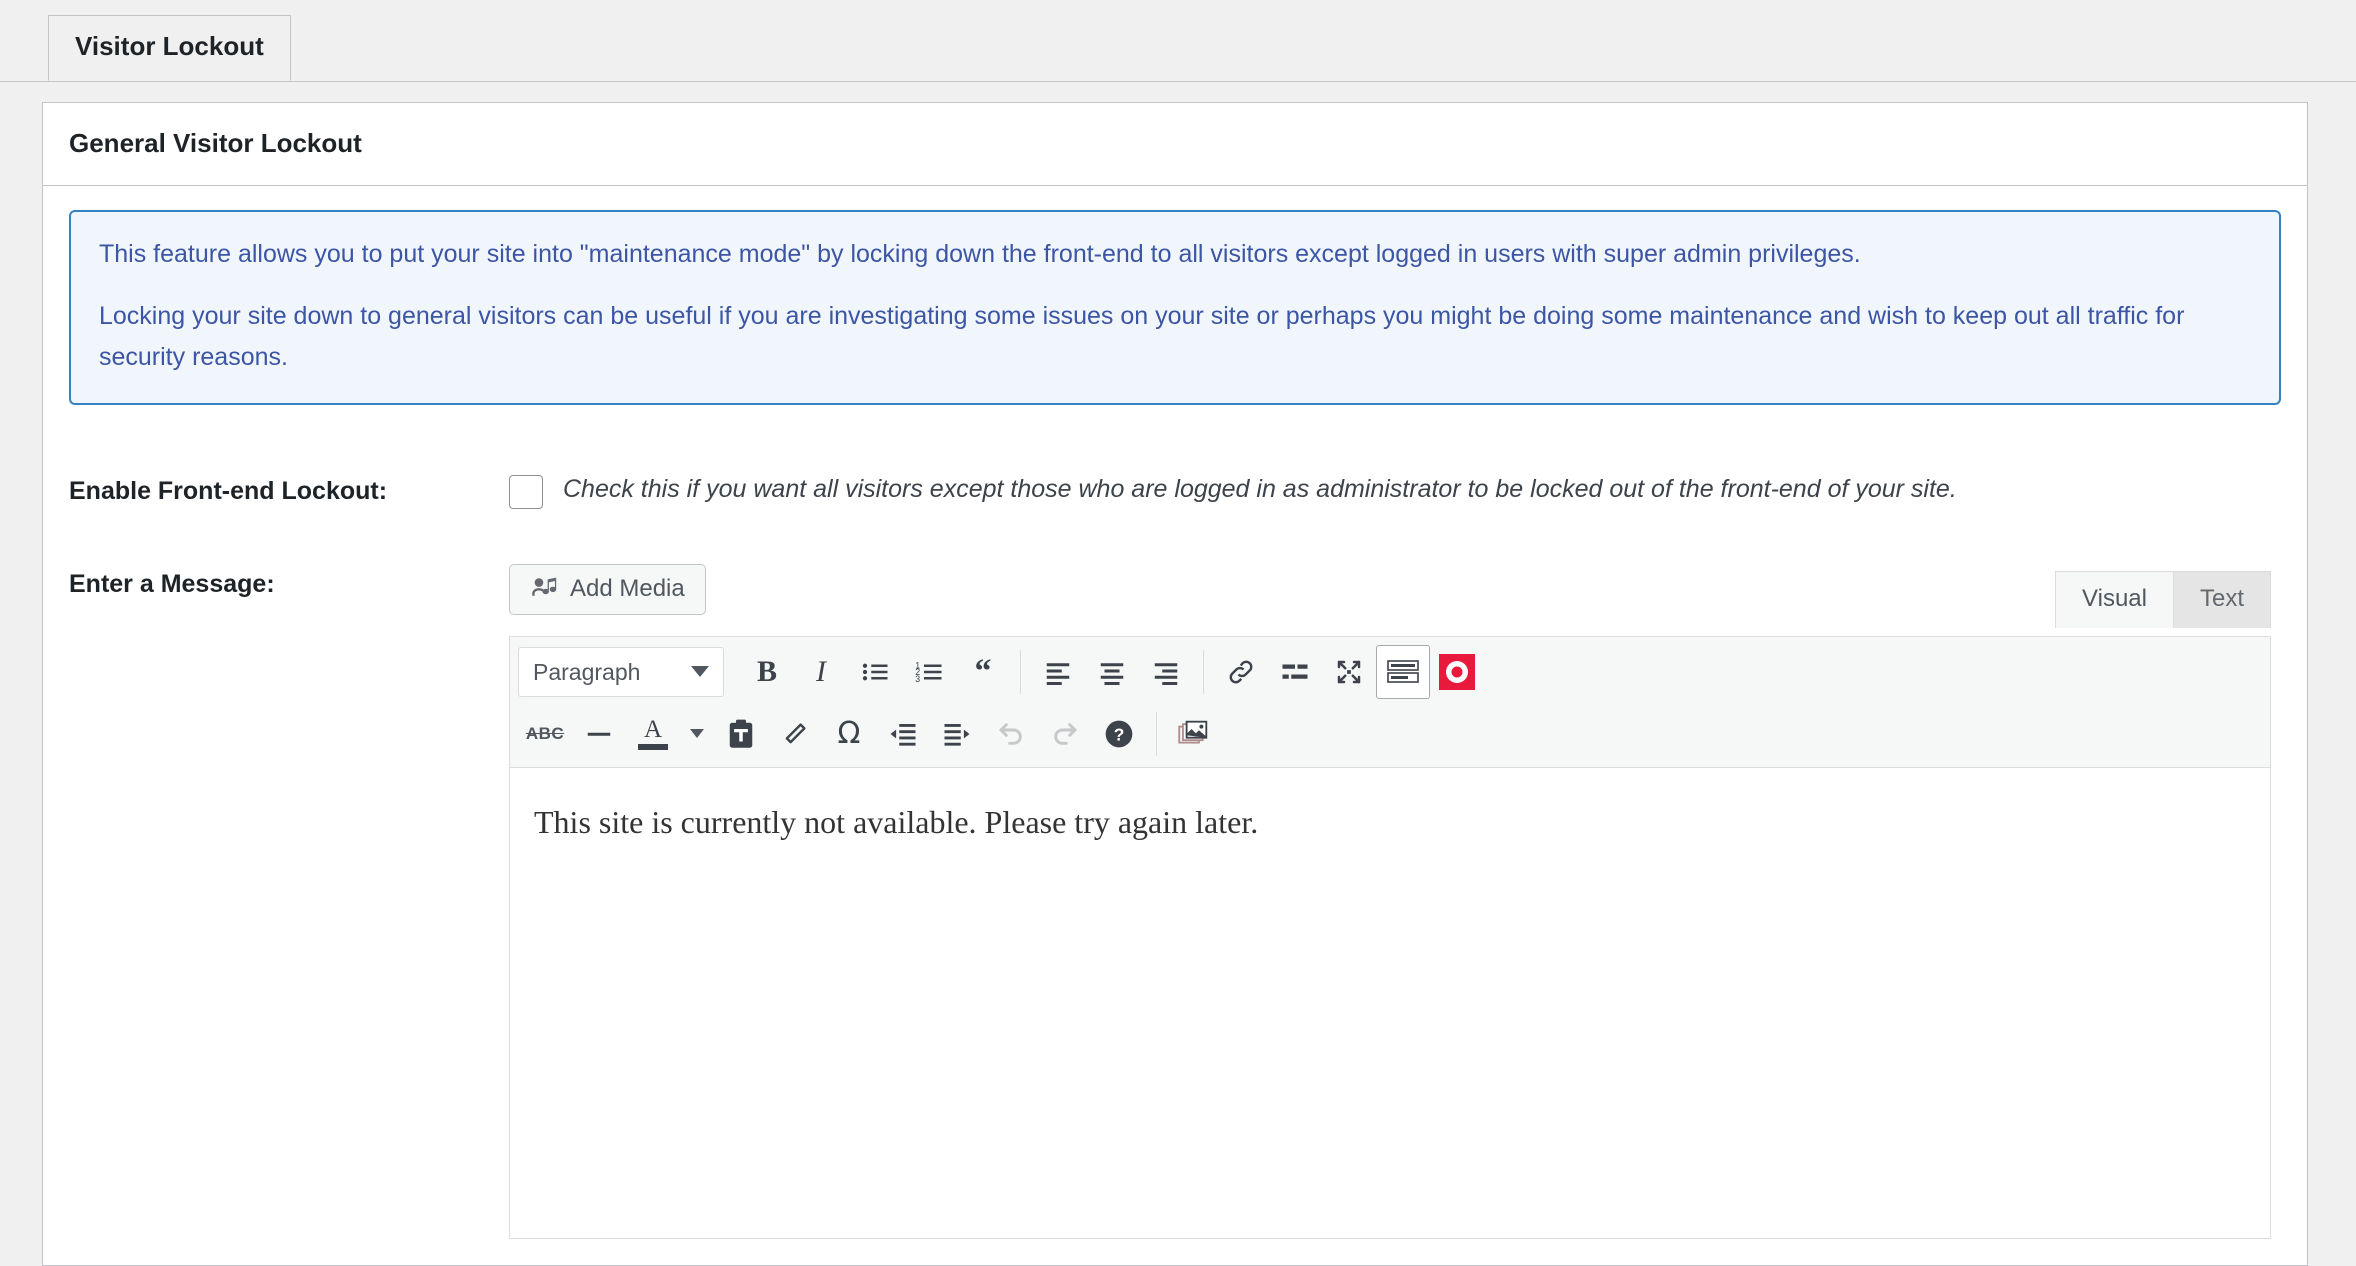  I want to click on insert-link-icon, so click(1241, 672).